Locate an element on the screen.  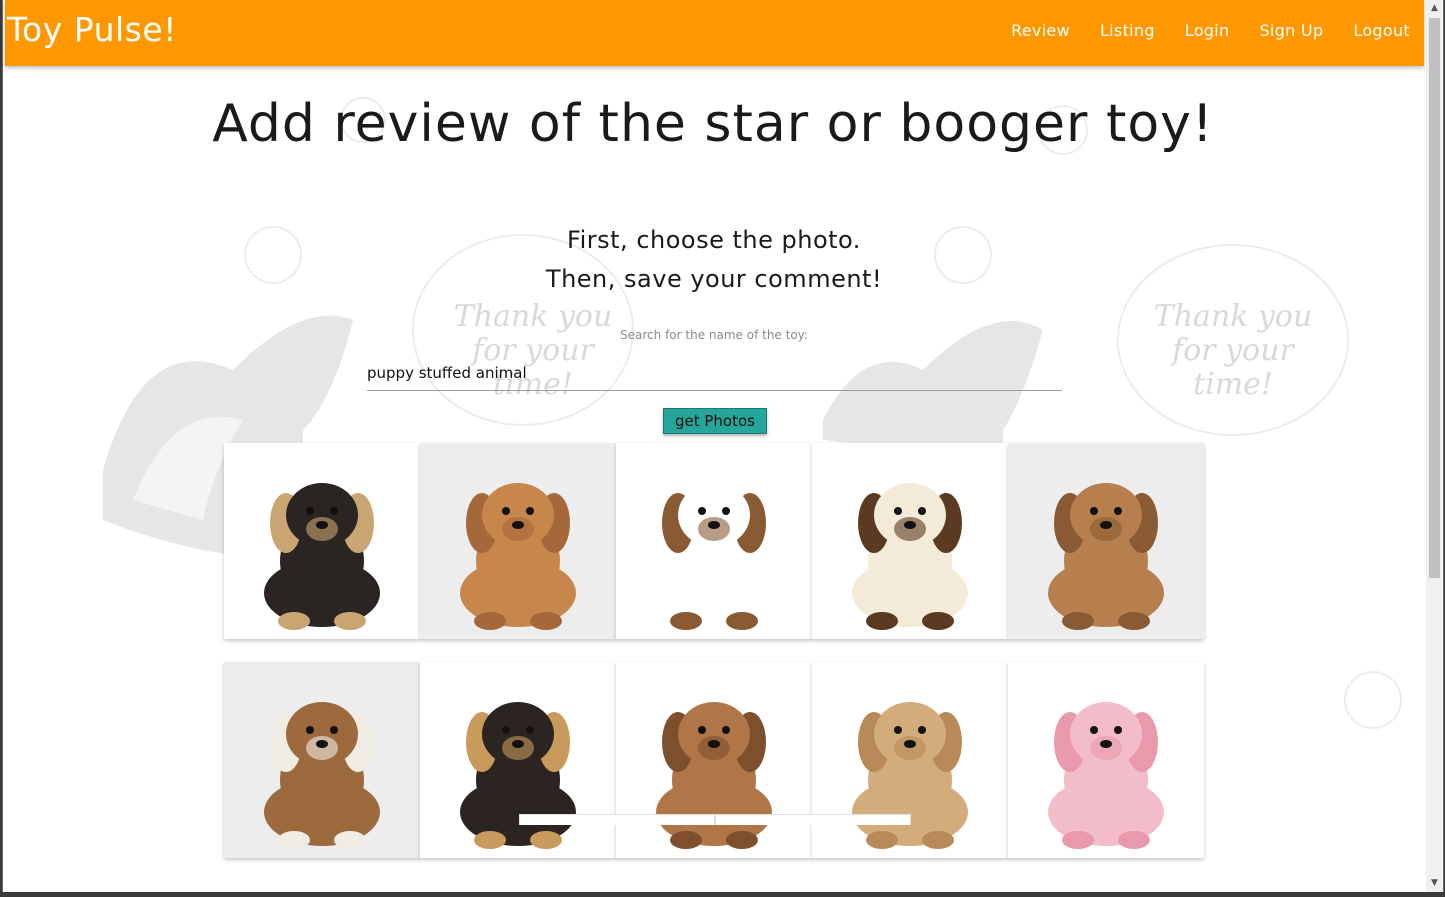
nav-link-listing: Listing is located at coordinates (1127, 30).